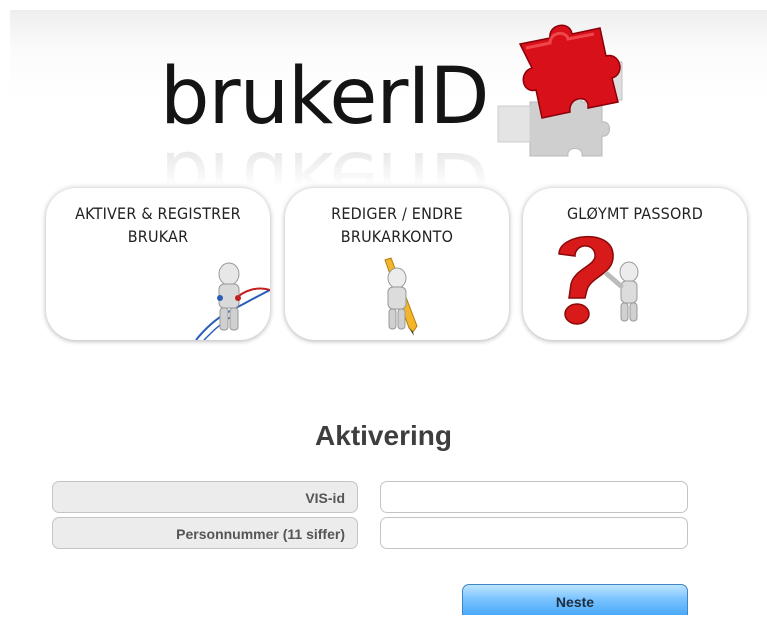 The height and width of the screenshot is (619, 767). I want to click on personnummer-input, so click(534, 533).